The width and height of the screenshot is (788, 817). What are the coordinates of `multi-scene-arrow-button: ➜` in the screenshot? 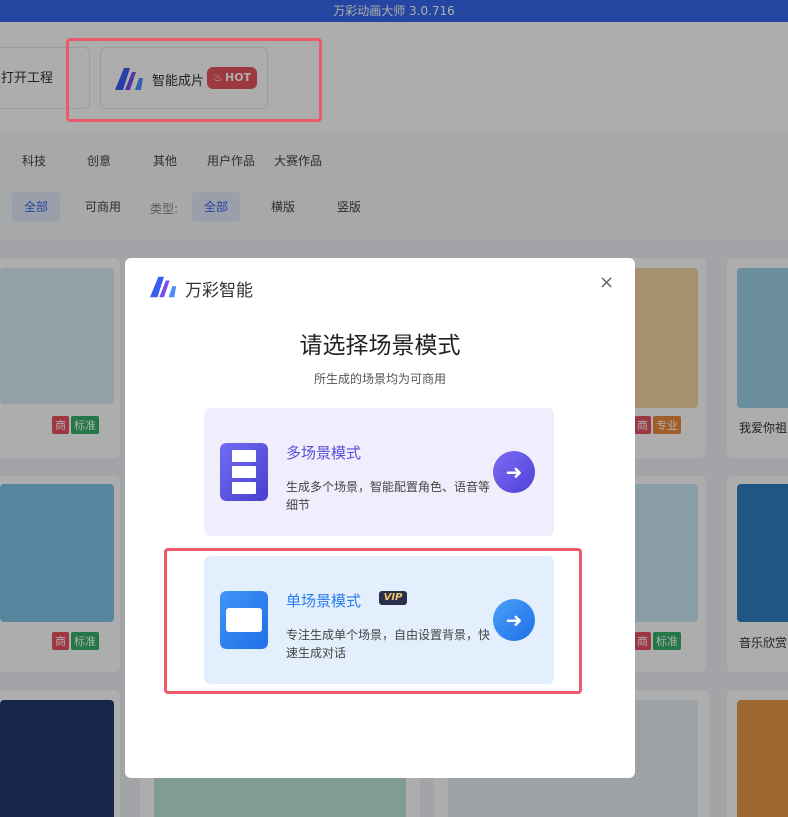 It's located at (514, 472).